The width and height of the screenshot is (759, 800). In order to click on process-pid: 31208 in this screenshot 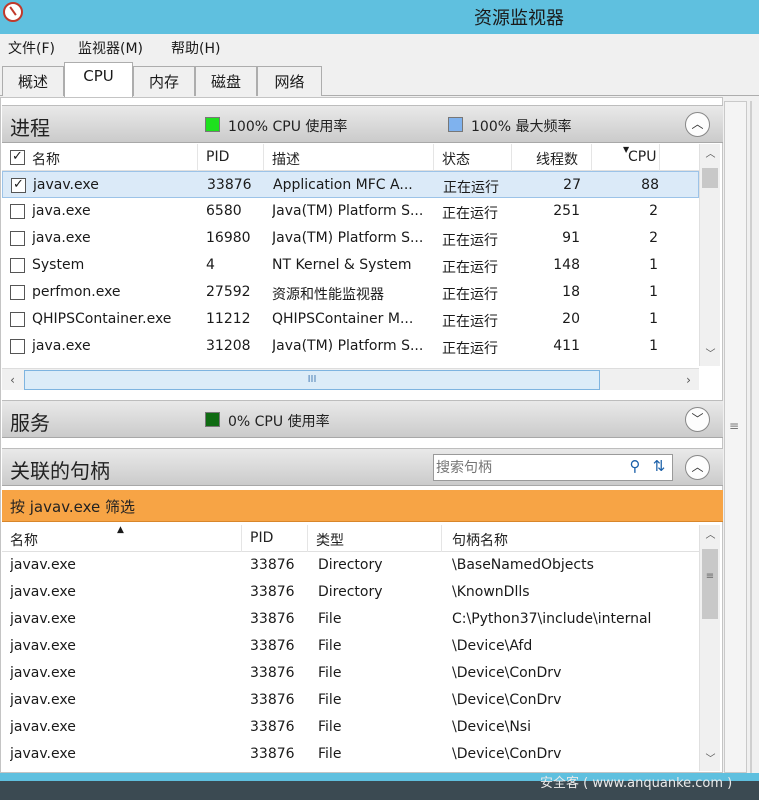, I will do `click(228, 346)`.